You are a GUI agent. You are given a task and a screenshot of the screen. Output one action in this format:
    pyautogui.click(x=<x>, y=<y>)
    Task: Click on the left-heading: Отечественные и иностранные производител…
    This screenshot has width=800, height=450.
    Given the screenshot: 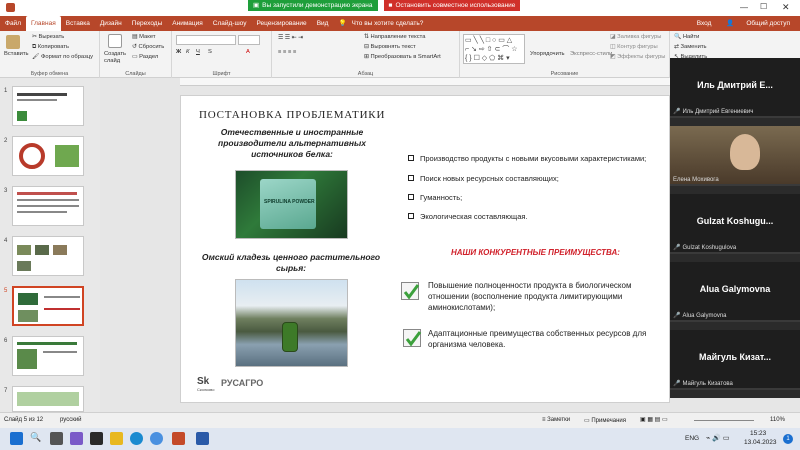 What is the action you would take?
    pyautogui.click(x=292, y=143)
    